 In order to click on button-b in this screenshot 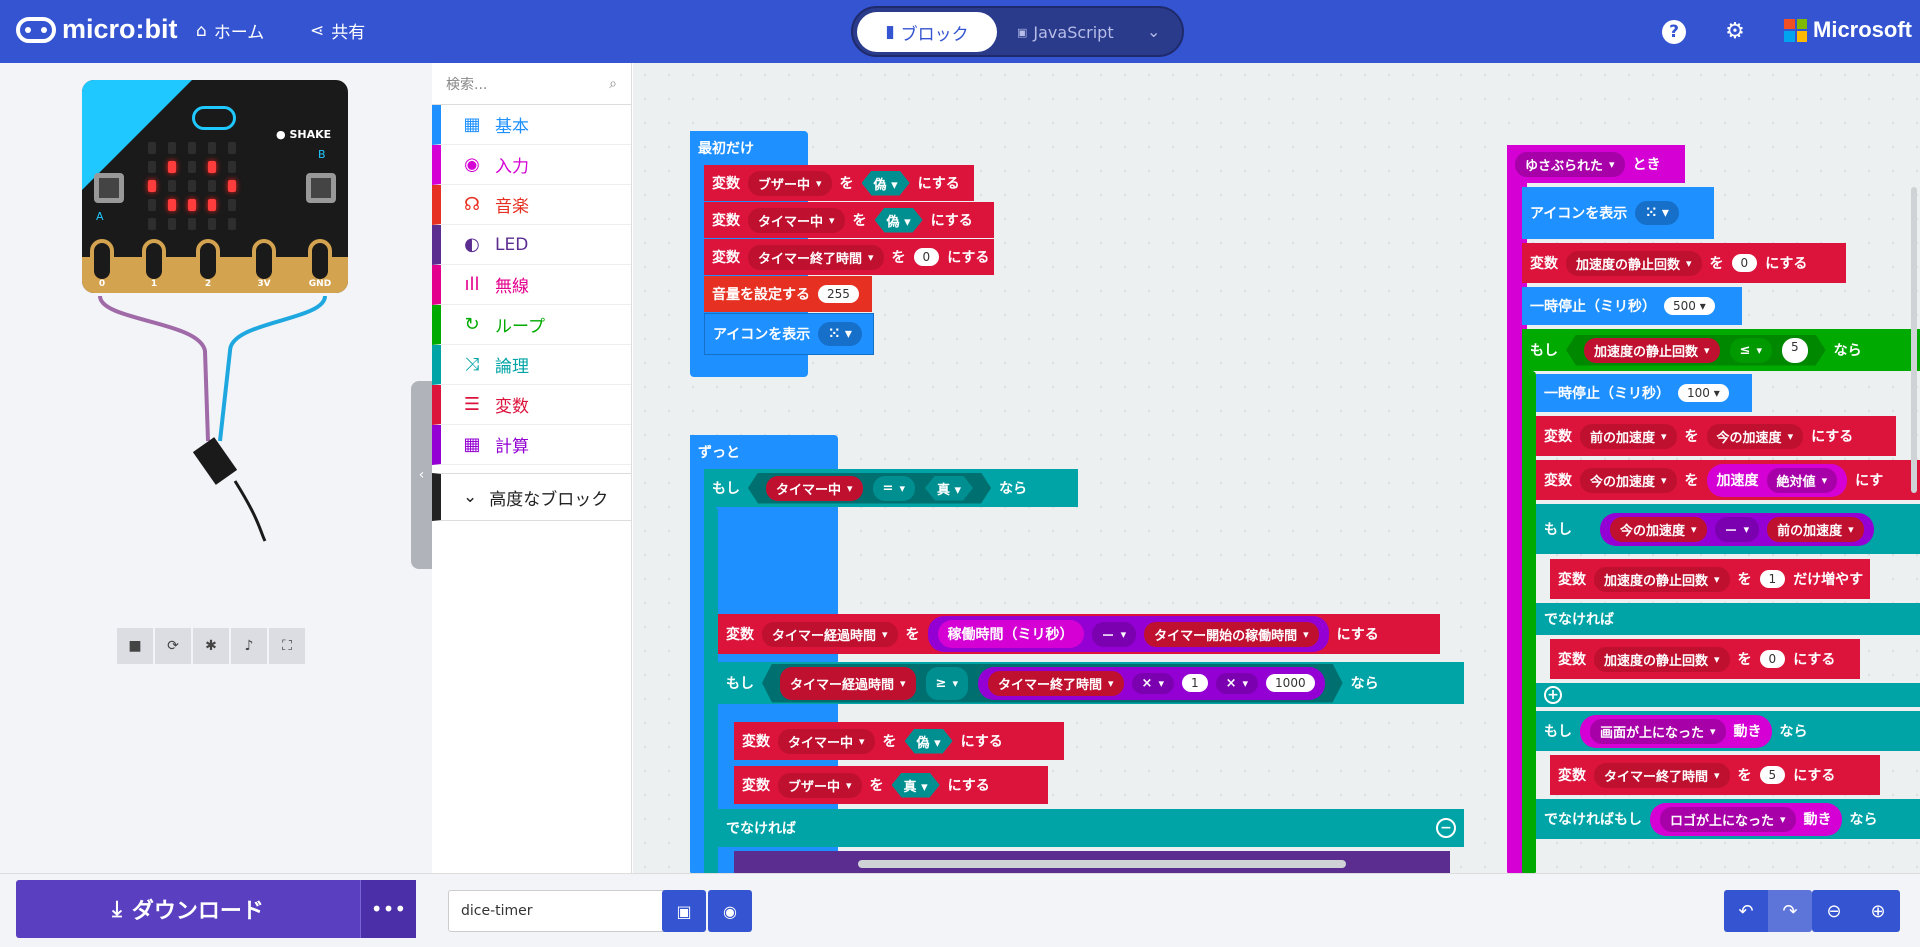, I will do `click(321, 188)`.